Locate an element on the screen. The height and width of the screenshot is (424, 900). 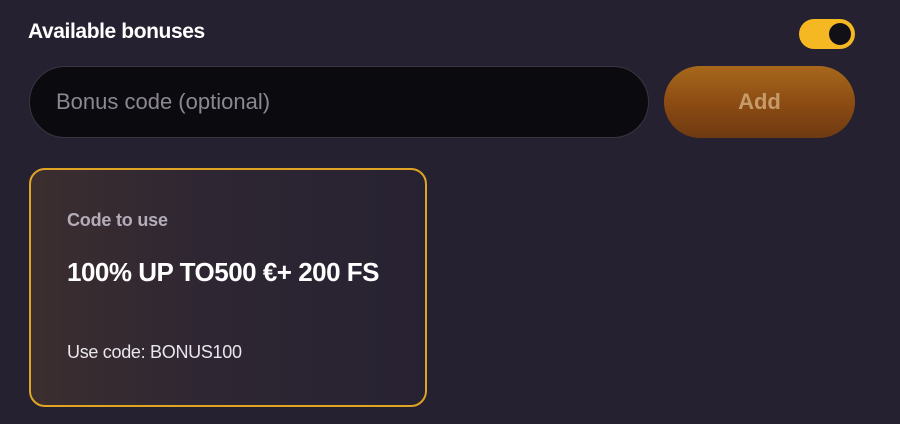
section-title: Available bonuses is located at coordinates (116, 31).